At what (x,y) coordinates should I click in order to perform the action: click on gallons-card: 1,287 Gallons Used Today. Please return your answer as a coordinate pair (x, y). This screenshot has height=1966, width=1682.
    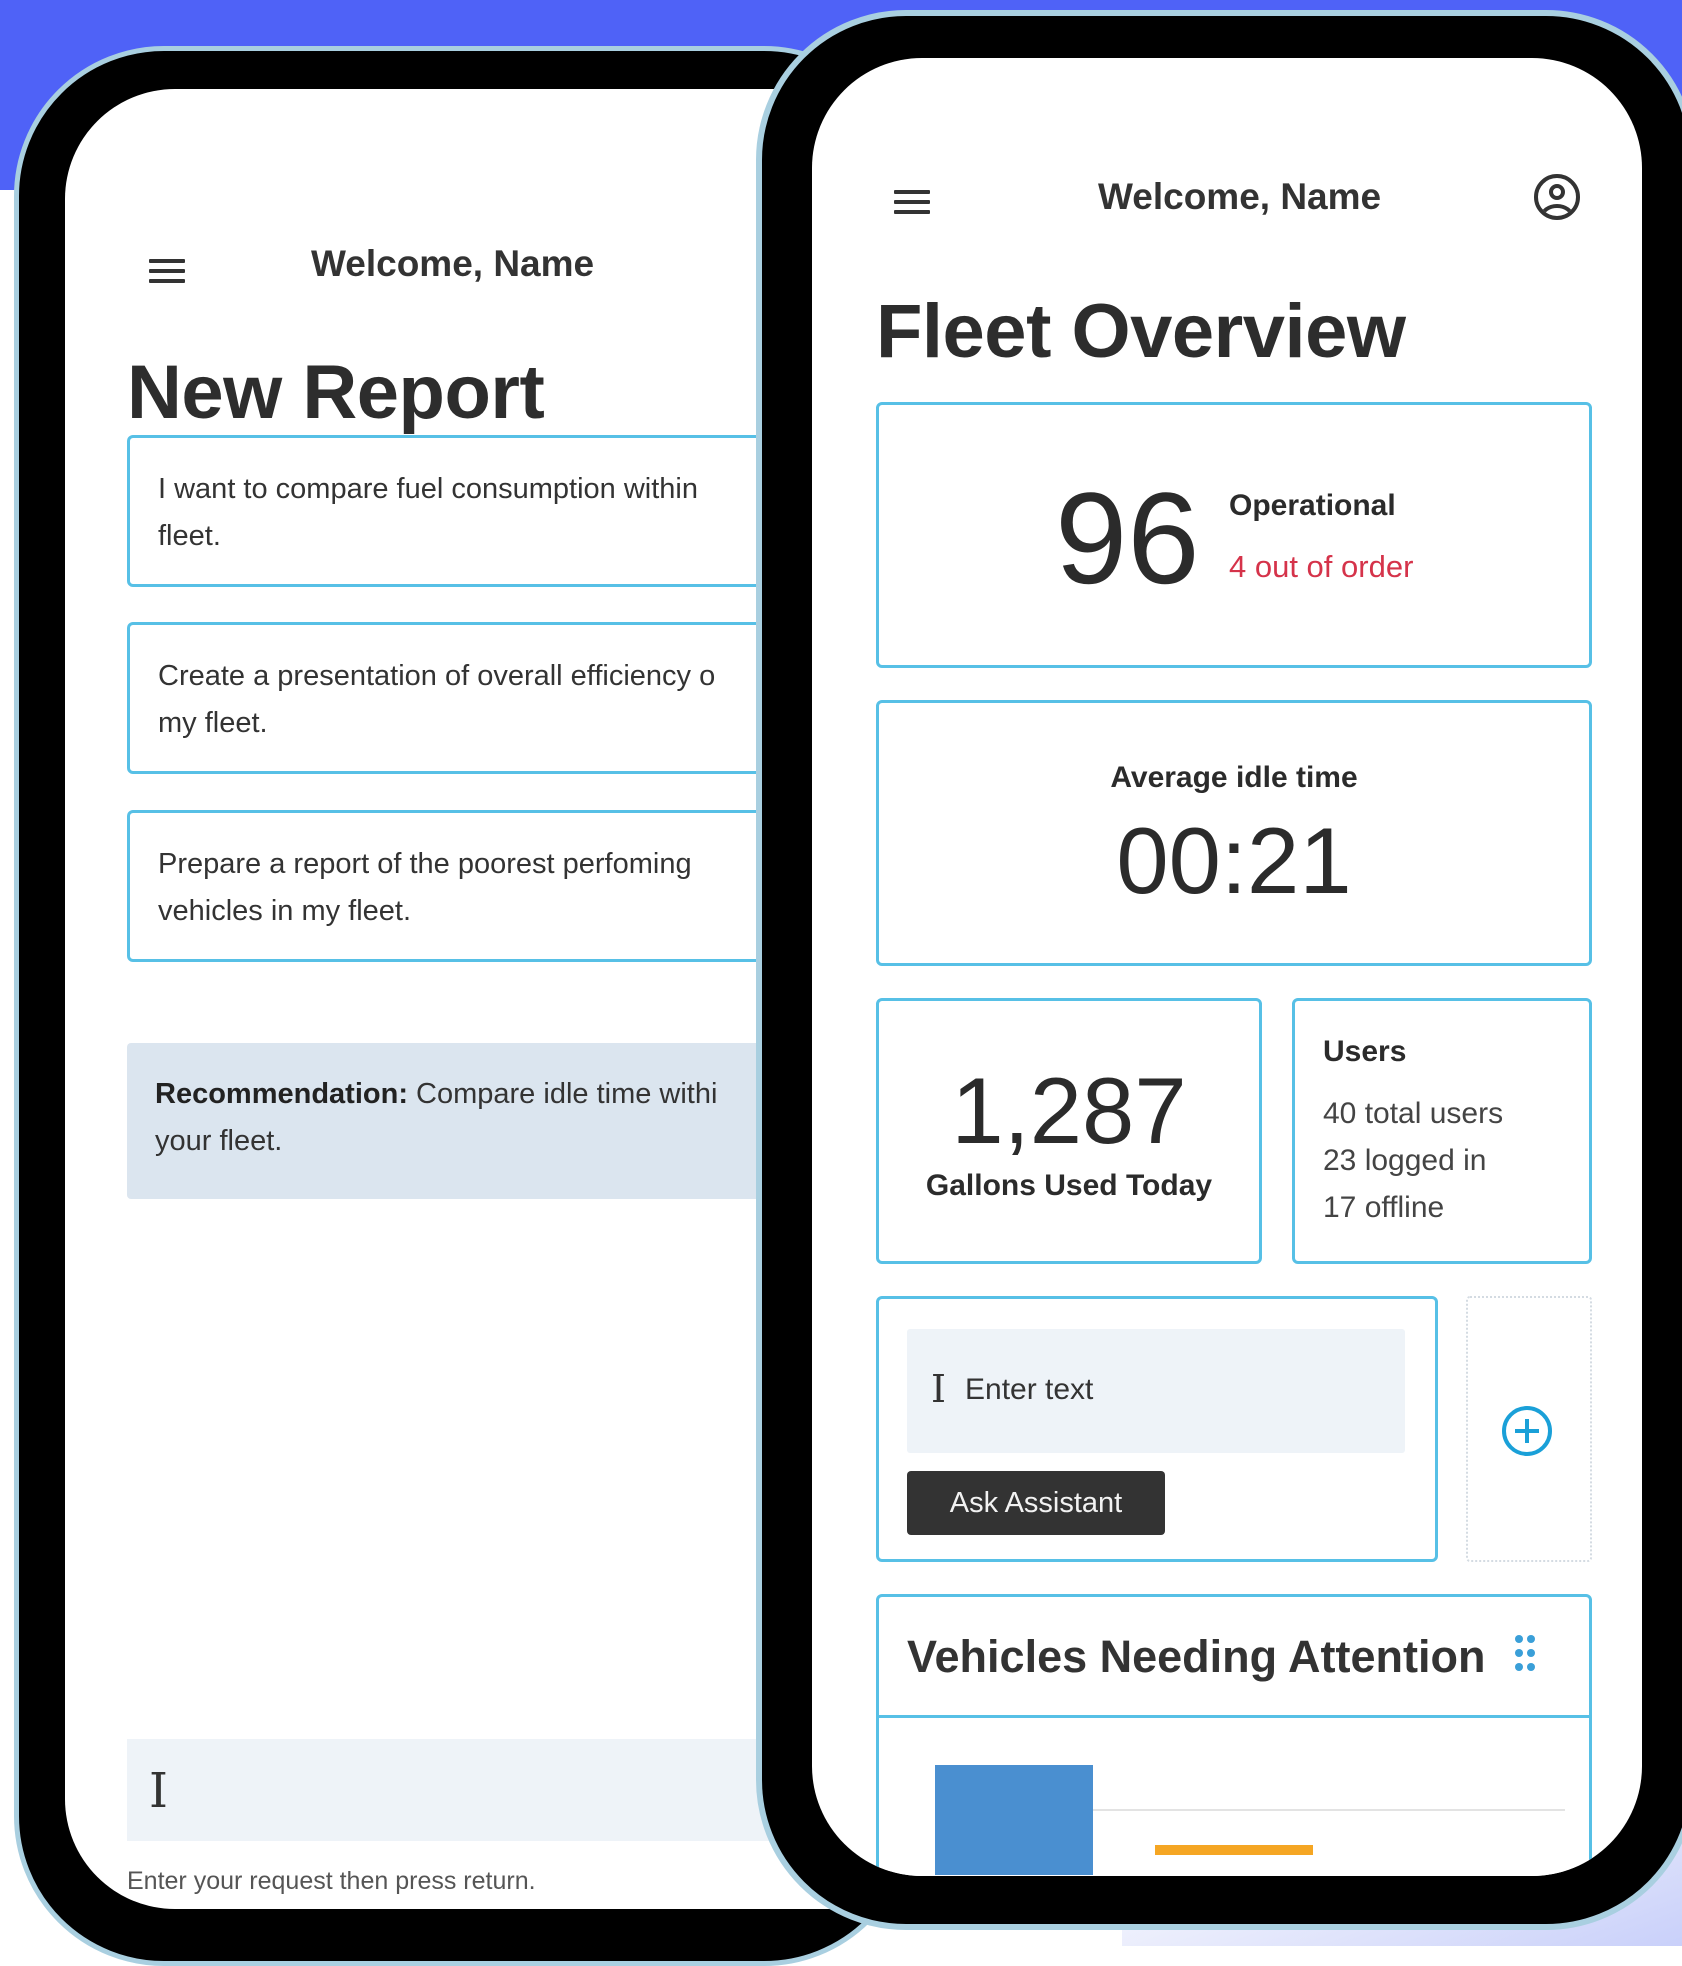
    Looking at the image, I should click on (1069, 1131).